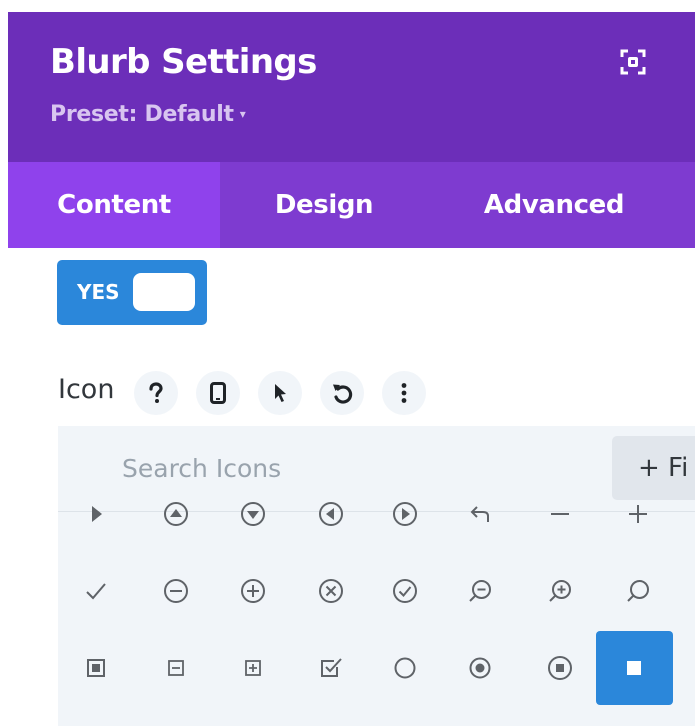  I want to click on more-button, so click(404, 393).